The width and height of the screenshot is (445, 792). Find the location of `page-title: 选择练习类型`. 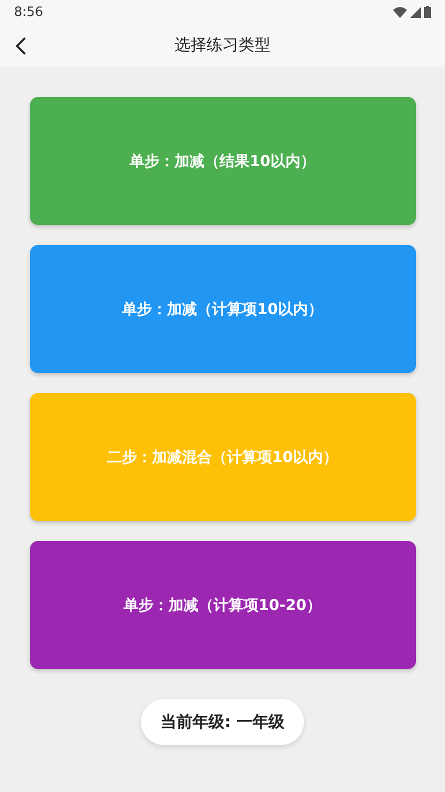

page-title: 选择练习类型 is located at coordinates (222, 45).